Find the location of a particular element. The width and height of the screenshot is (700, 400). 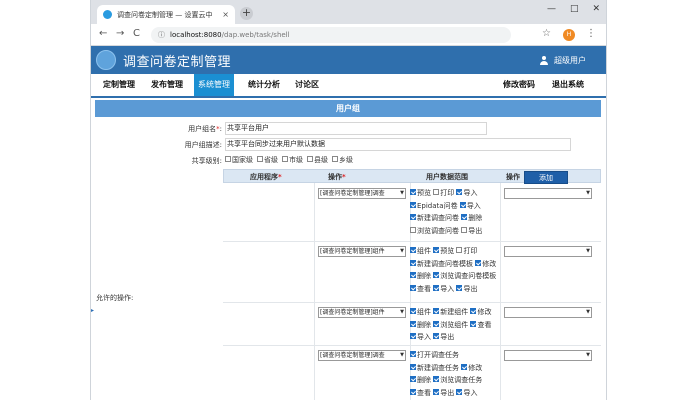

menu-system-manage: 系统管理 is located at coordinates (214, 85).